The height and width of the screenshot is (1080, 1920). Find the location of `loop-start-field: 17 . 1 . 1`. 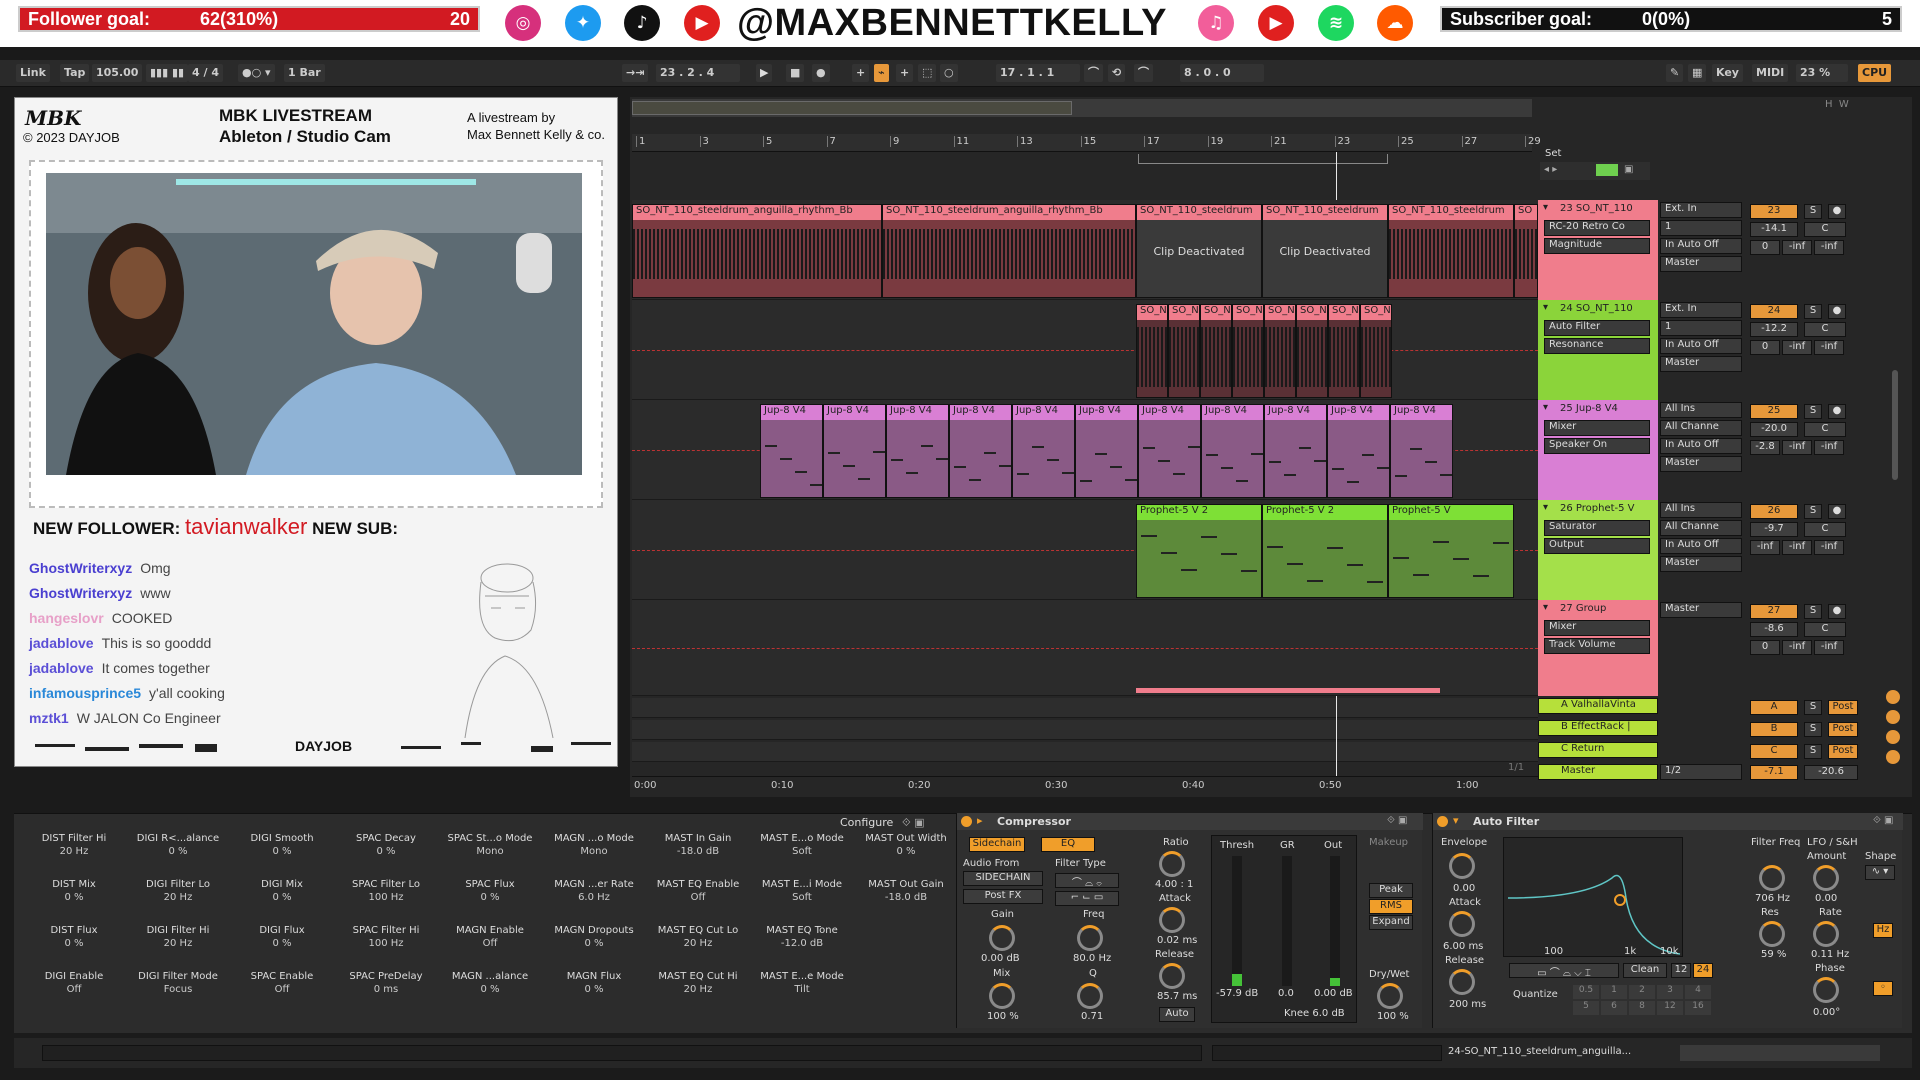

loop-start-field: 17 . 1 . 1 is located at coordinates (1038, 73).